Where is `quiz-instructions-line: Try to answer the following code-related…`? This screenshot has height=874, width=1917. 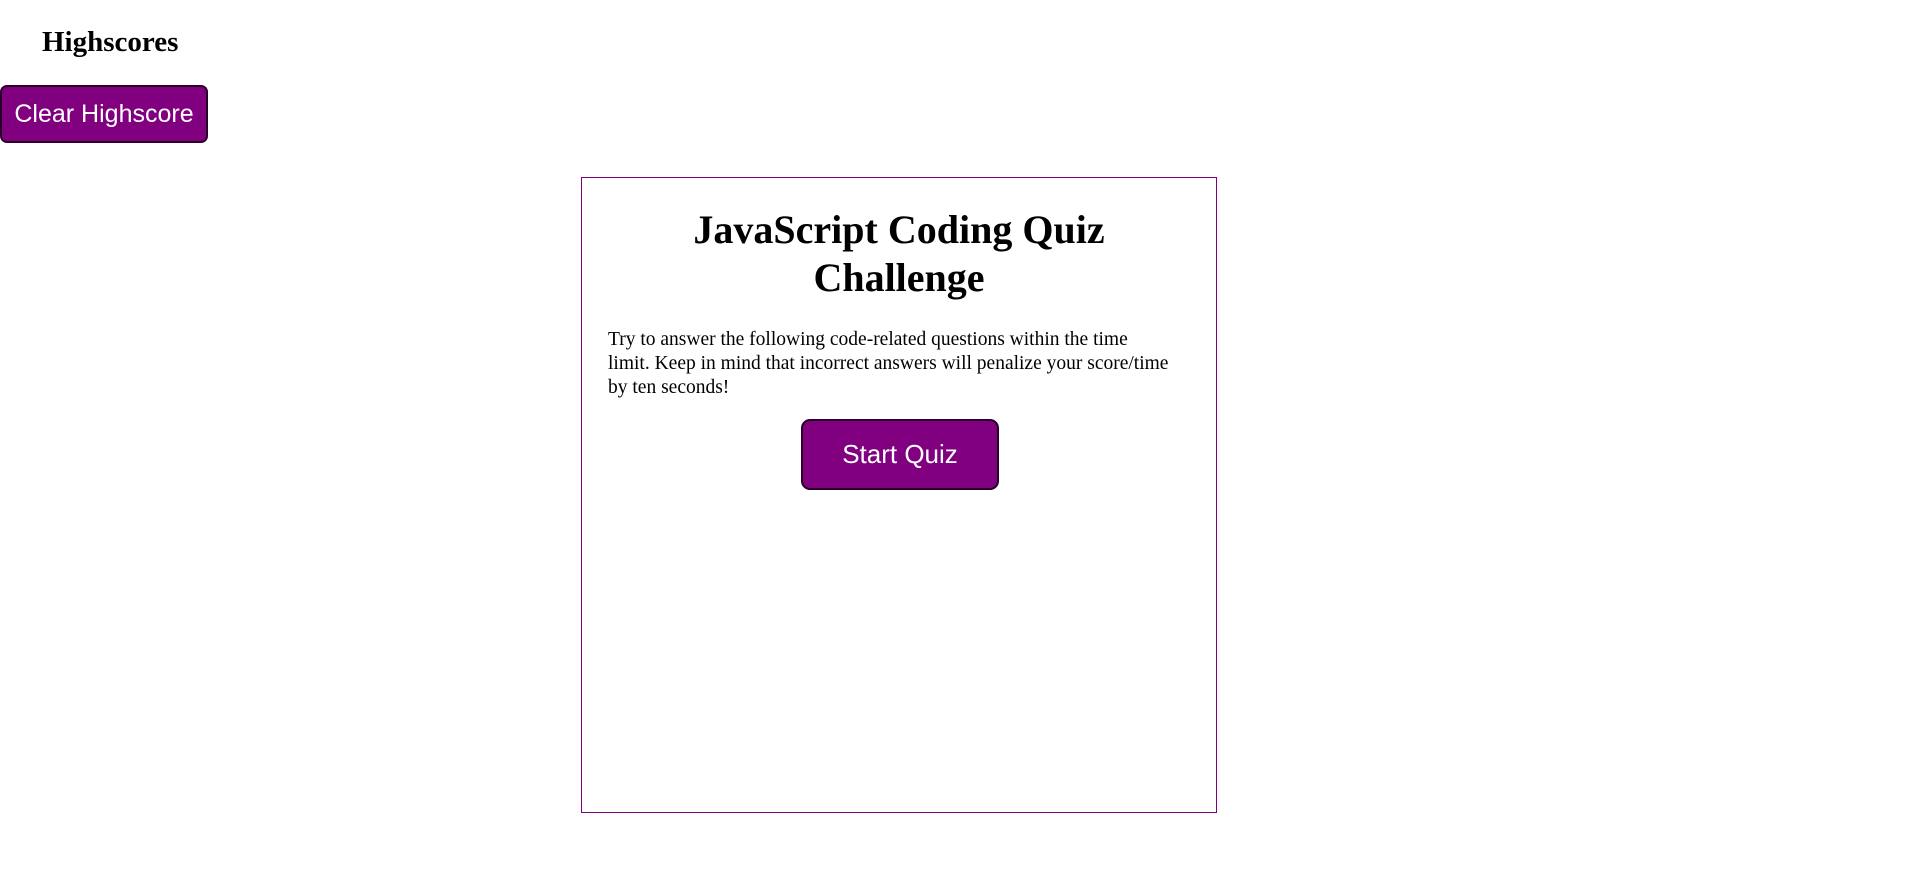 quiz-instructions-line: Try to answer the following code-related… is located at coordinates (868, 339).